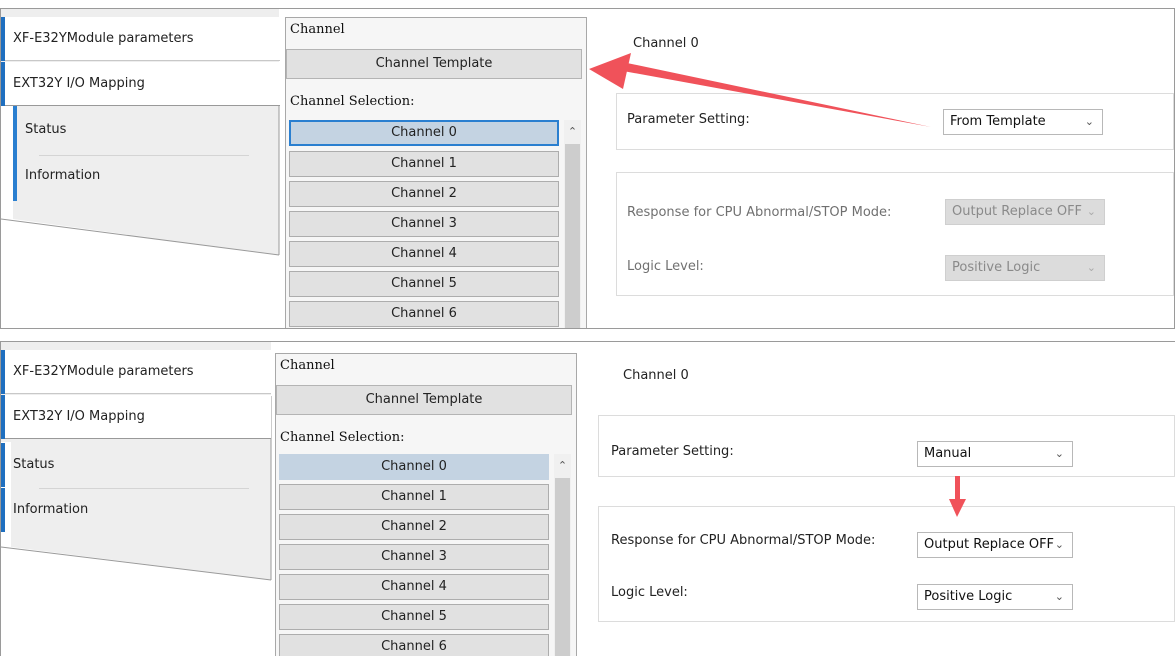  I want to click on parameter-setting-dropdown: Manual ⌄, so click(995, 454).